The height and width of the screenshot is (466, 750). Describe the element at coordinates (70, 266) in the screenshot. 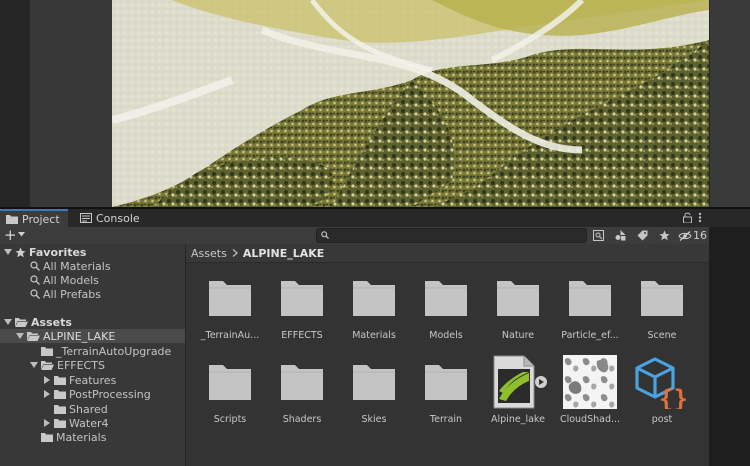

I see `tree-item-all-materials: All Materials` at that location.